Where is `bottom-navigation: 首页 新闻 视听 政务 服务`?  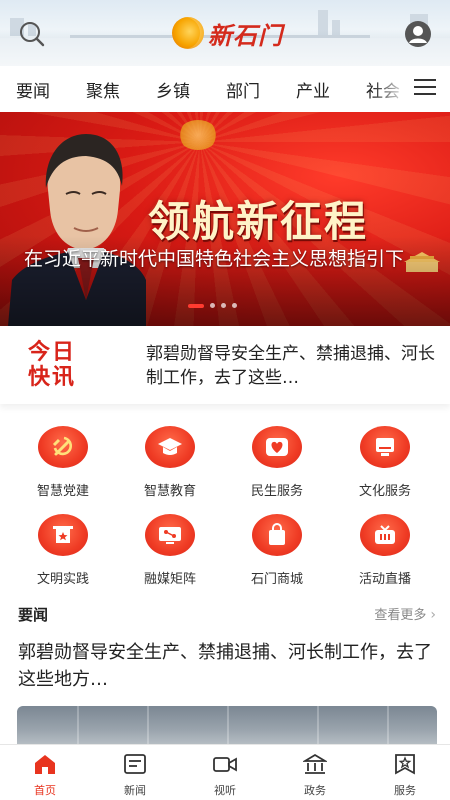
bottom-navigation: 首页 新闻 视听 政务 服务 is located at coordinates (225, 772).